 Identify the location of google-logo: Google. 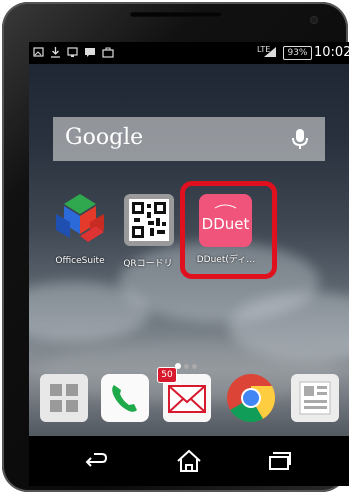
(104, 137).